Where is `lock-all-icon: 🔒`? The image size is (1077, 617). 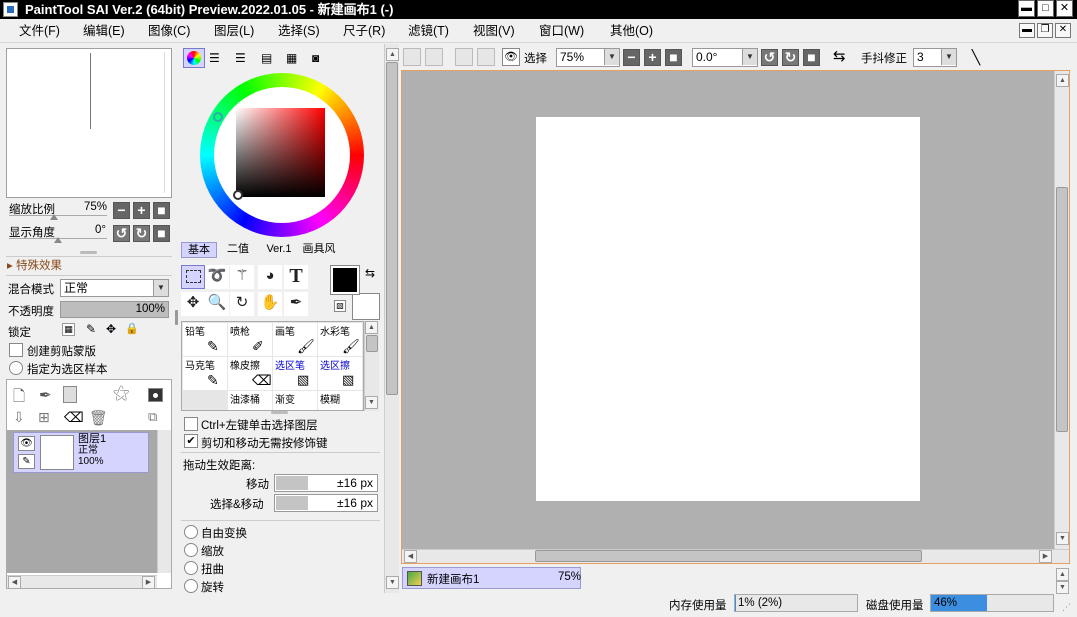 lock-all-icon: 🔒 is located at coordinates (132, 329).